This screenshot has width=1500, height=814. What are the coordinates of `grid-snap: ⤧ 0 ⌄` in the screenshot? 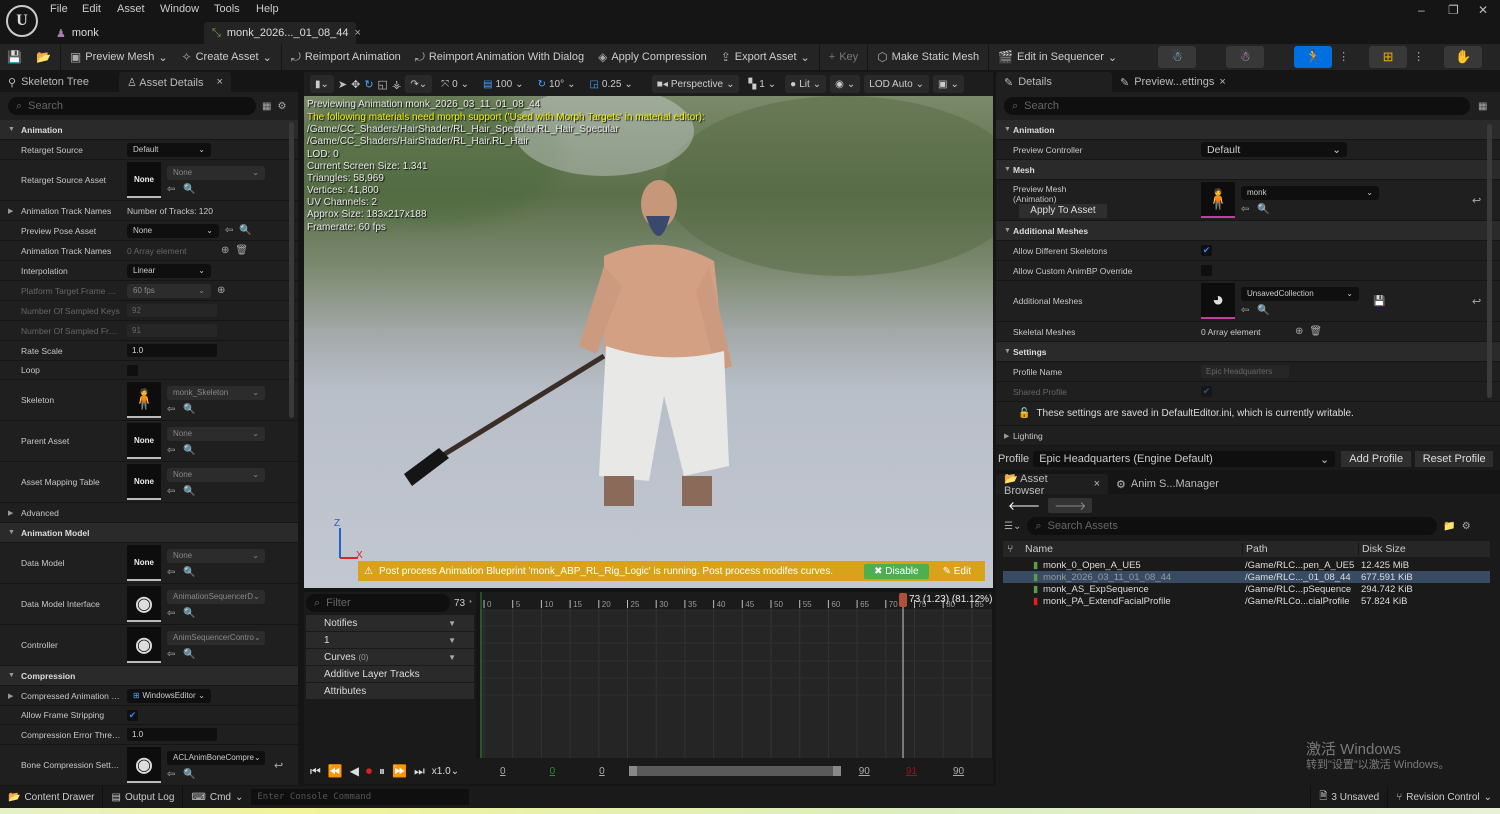 It's located at (455, 84).